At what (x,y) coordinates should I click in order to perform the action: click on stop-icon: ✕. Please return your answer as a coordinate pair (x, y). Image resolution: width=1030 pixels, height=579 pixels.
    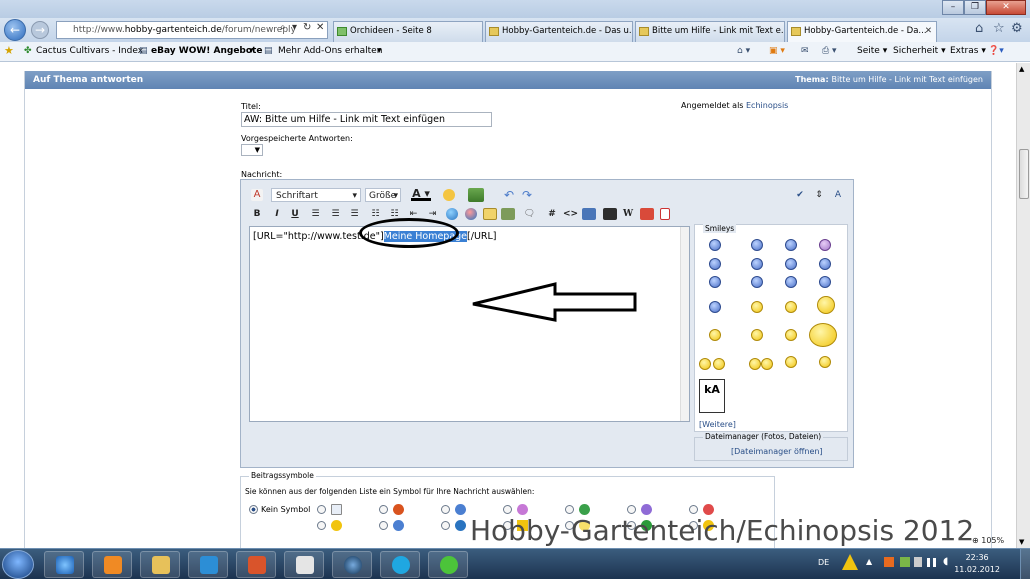
    Looking at the image, I should click on (320, 27).